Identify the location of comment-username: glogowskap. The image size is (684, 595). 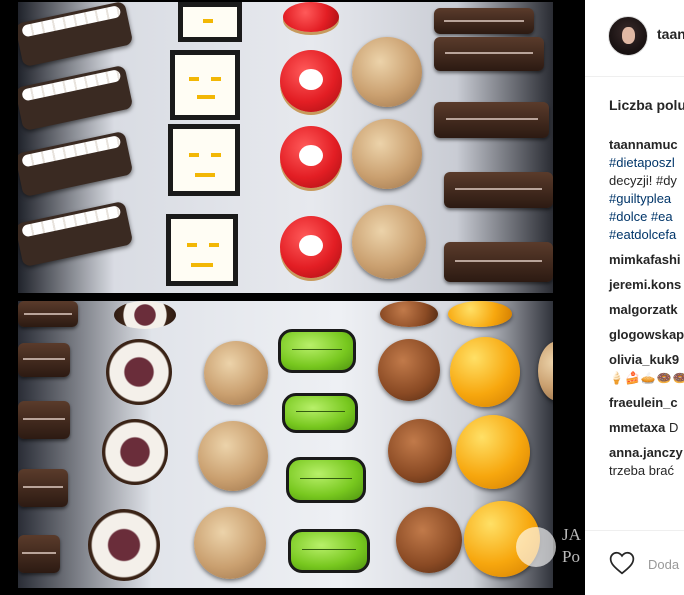
(646, 334).